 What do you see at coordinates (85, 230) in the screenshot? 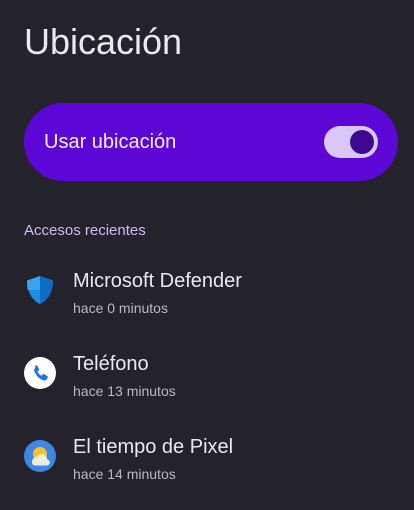
I see `recent-access-header: Accesos recientes` at bounding box center [85, 230].